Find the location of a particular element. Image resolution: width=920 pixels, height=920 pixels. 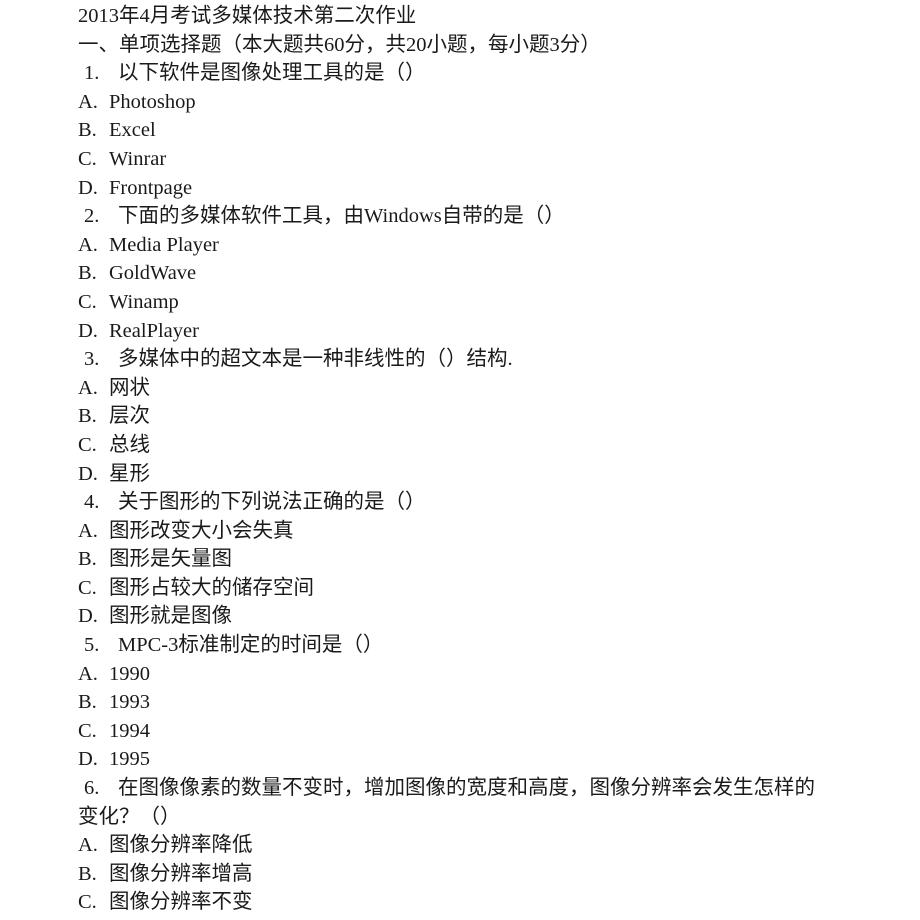

option-text: Excel is located at coordinates (132, 130).